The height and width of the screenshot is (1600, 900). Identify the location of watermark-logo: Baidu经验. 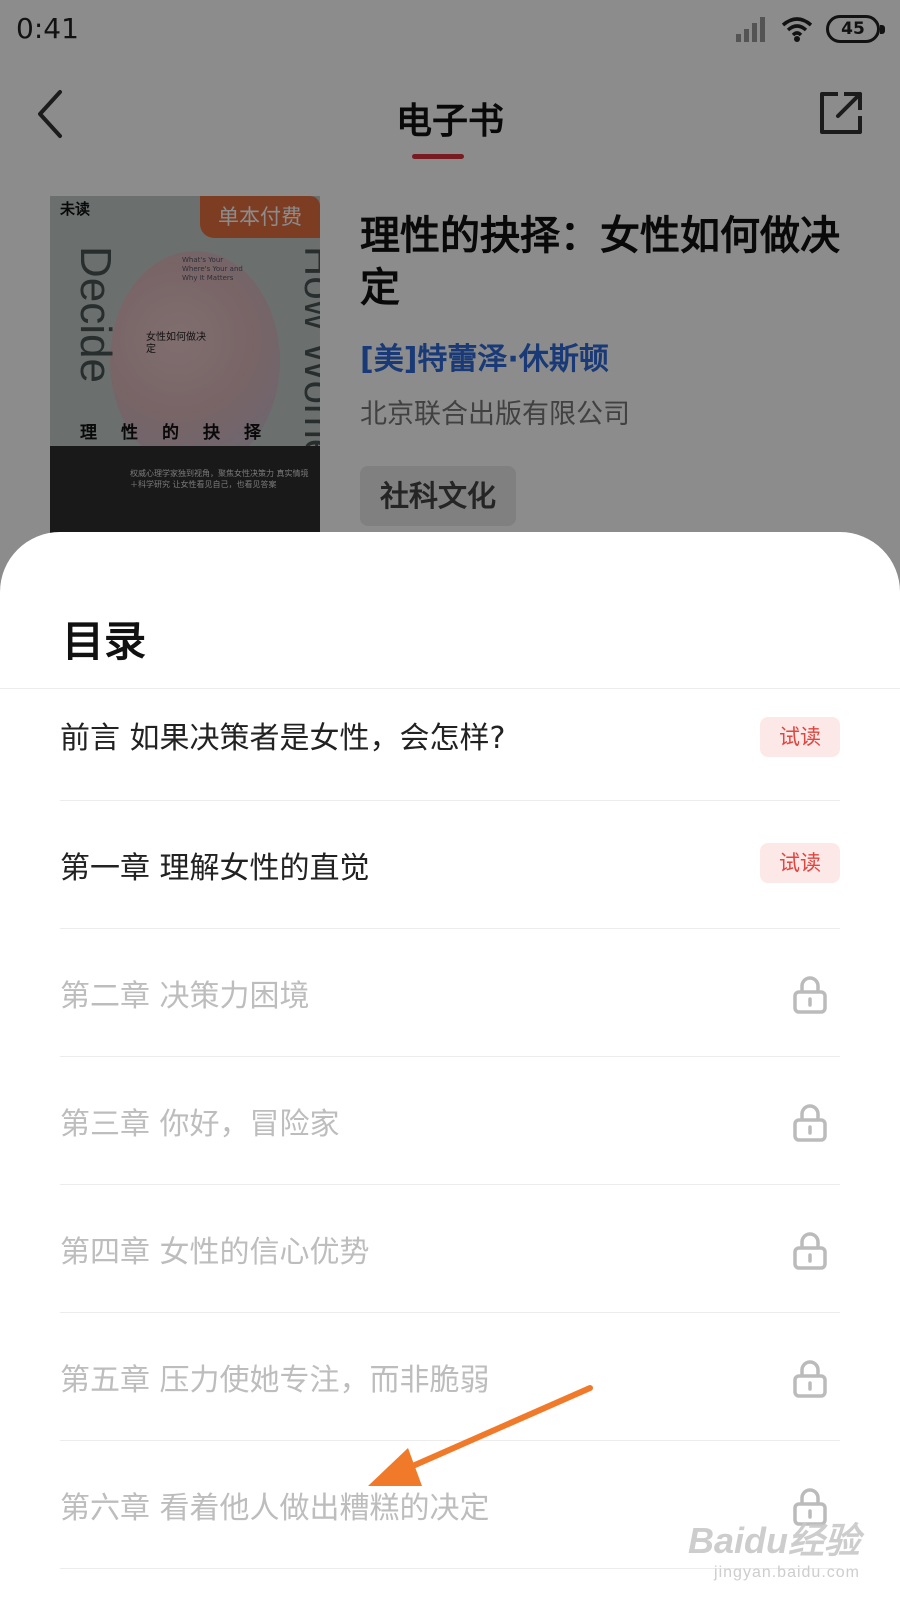
(773, 1540).